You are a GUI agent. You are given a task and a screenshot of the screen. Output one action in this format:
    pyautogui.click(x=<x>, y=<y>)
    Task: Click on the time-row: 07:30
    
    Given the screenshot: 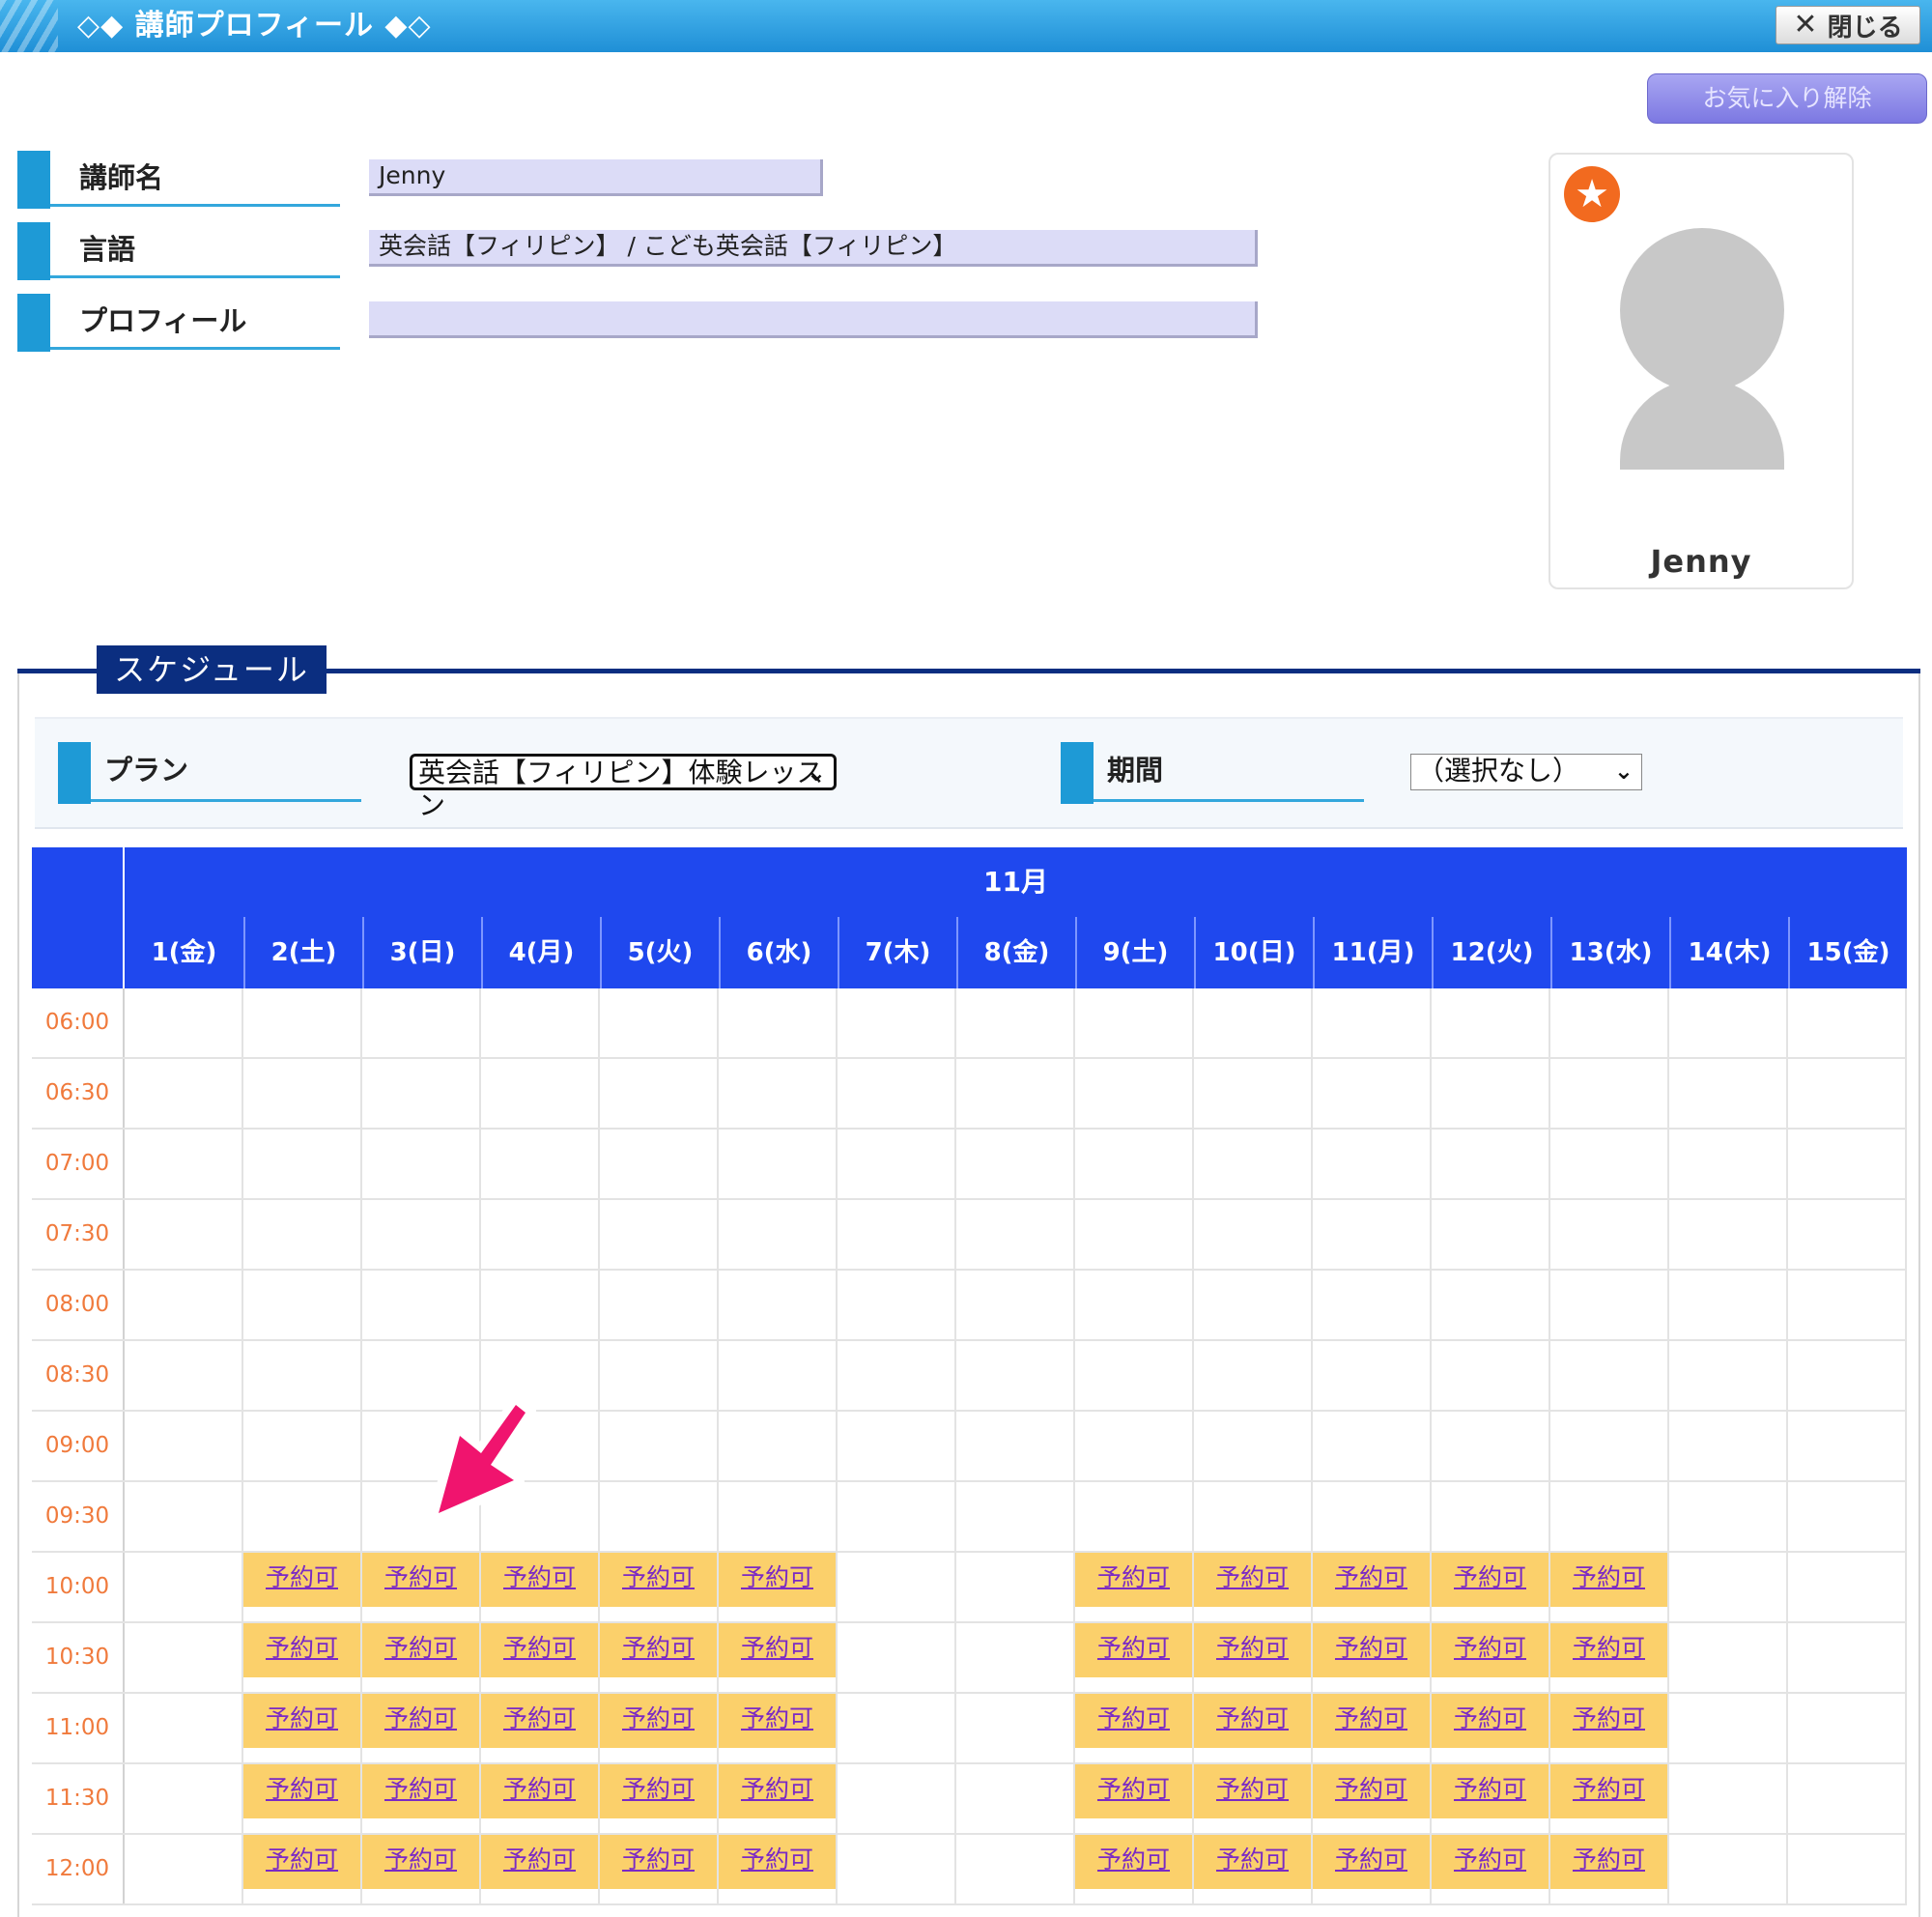 What is the action you would take?
    pyautogui.click(x=969, y=1235)
    